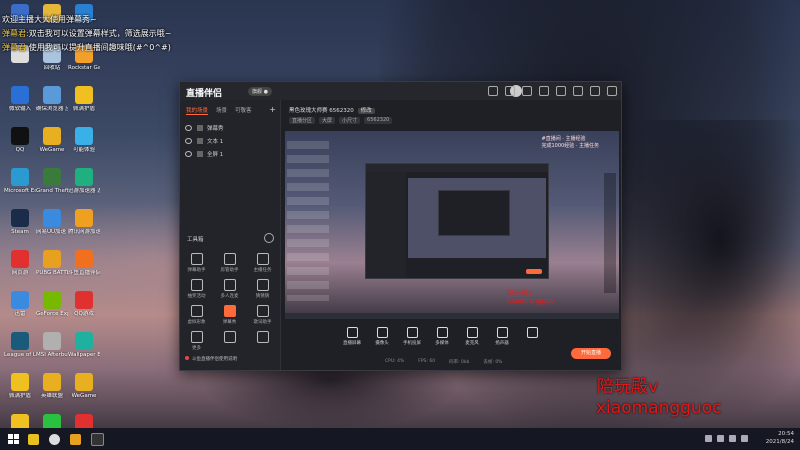 The height and width of the screenshot is (450, 800). Describe the element at coordinates (221, 110) in the screenshot. I see `tab-scenes: 场景` at that location.